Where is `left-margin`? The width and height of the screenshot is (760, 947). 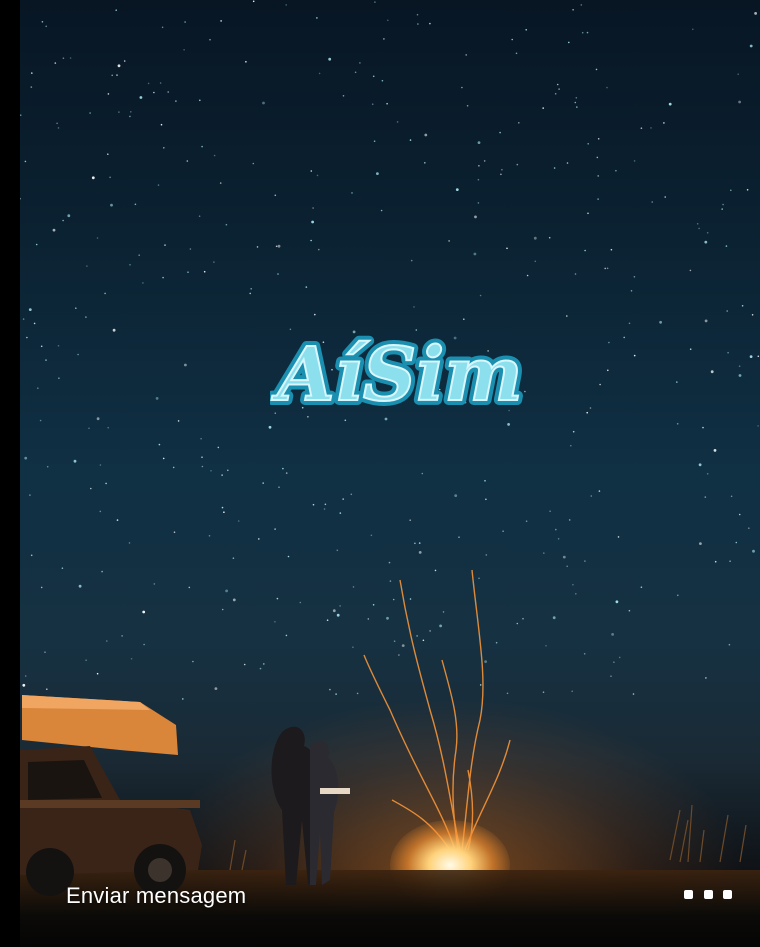
left-margin is located at coordinates (10, 473).